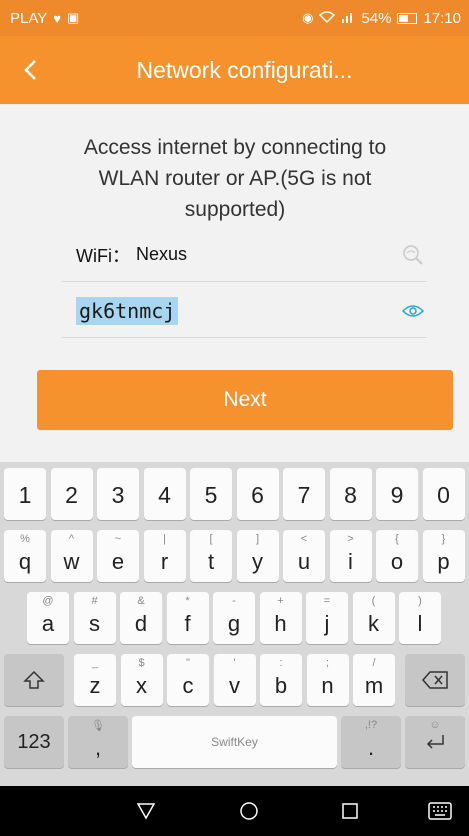 This screenshot has height=836, width=469. I want to click on wifi-name: Nexus, so click(161, 254).